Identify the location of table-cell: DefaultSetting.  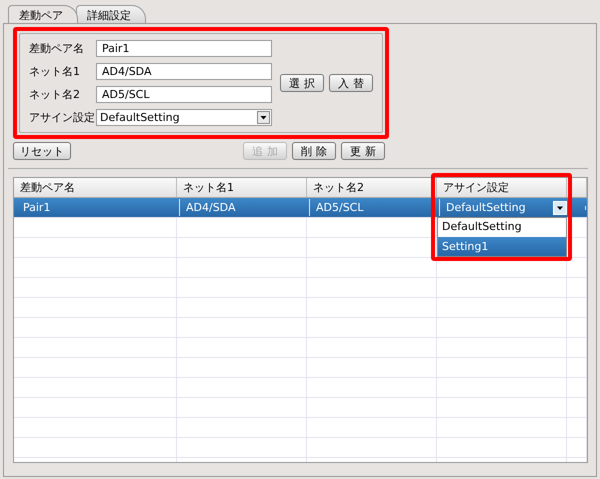
(486, 207).